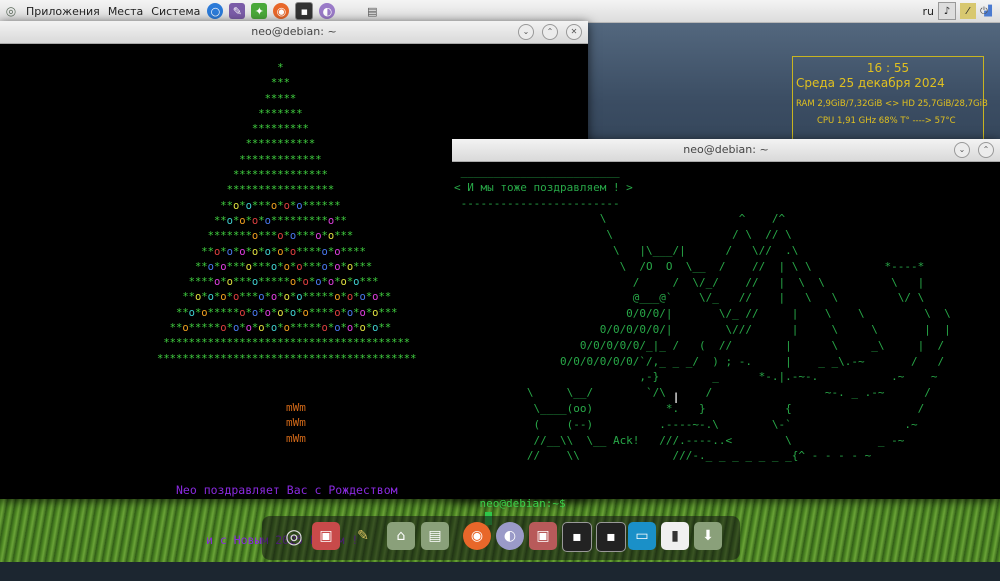 The height and width of the screenshot is (581, 1000). I want to click on tree-line: ***************************************, so click(287, 343).